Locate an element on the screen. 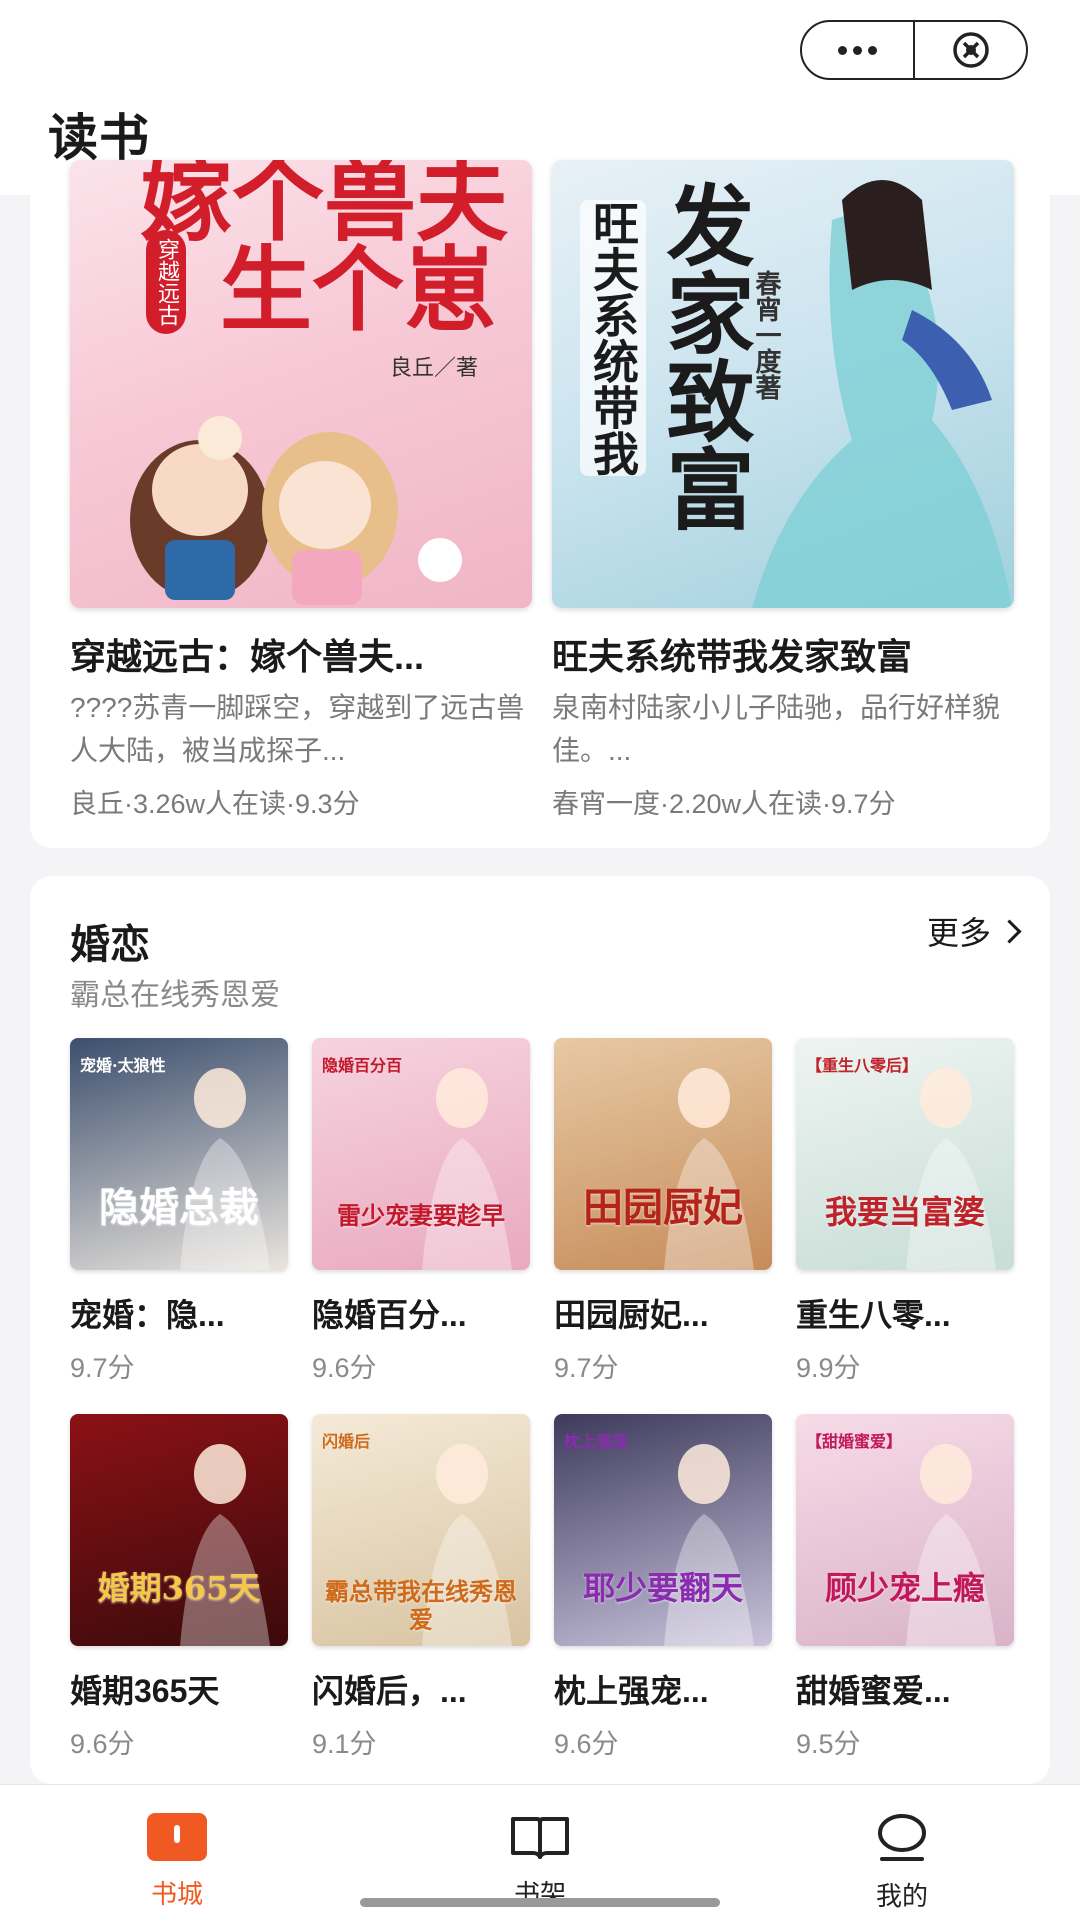  book-item: 【重生八零后】我要当富婆重生八零... 9.9分 is located at coordinates (905, 1211).